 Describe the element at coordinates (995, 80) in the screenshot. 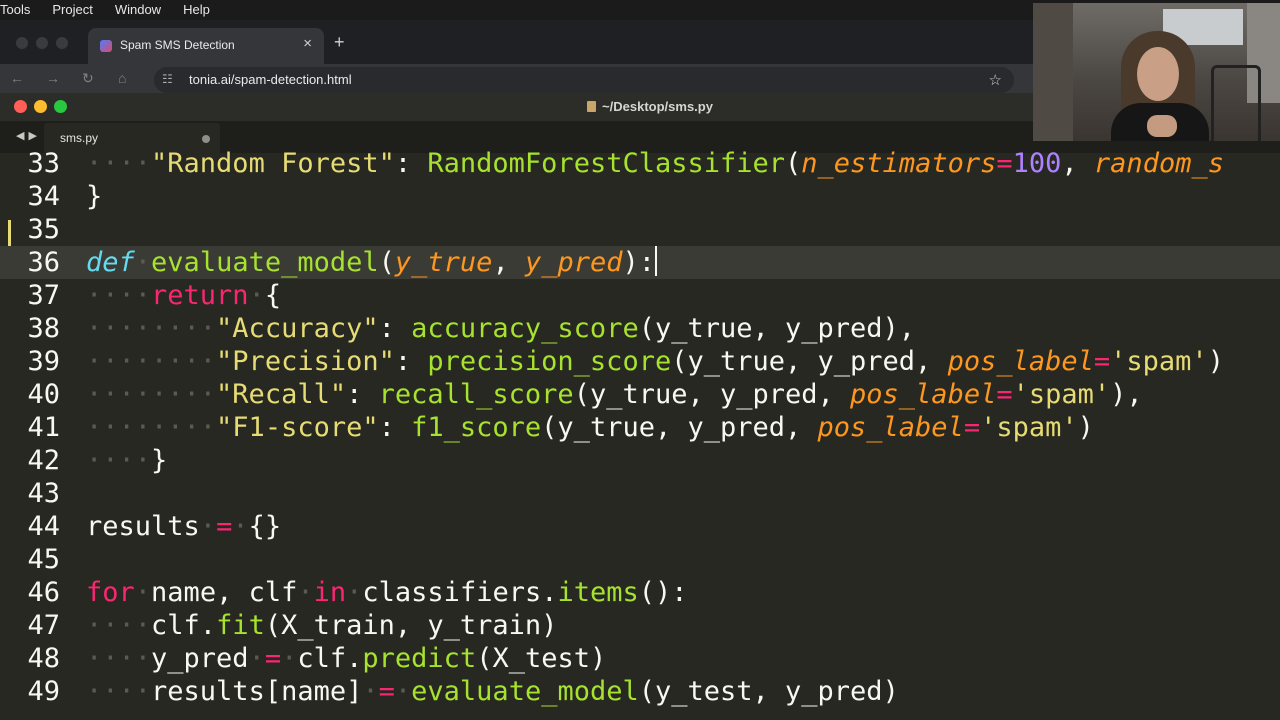

I see `bookmark-star-icon: ☆` at that location.